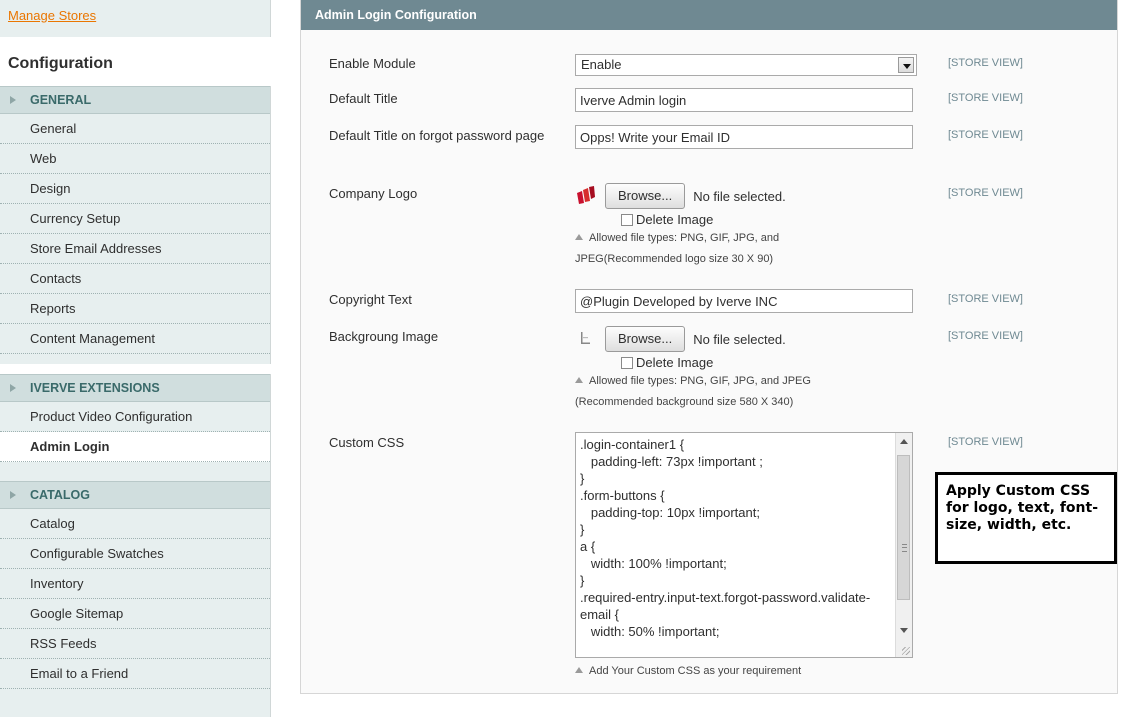 Image resolution: width=1128 pixels, height=717 pixels. Describe the element at coordinates (372, 63) in the screenshot. I see `field-label: Enable Module` at that location.